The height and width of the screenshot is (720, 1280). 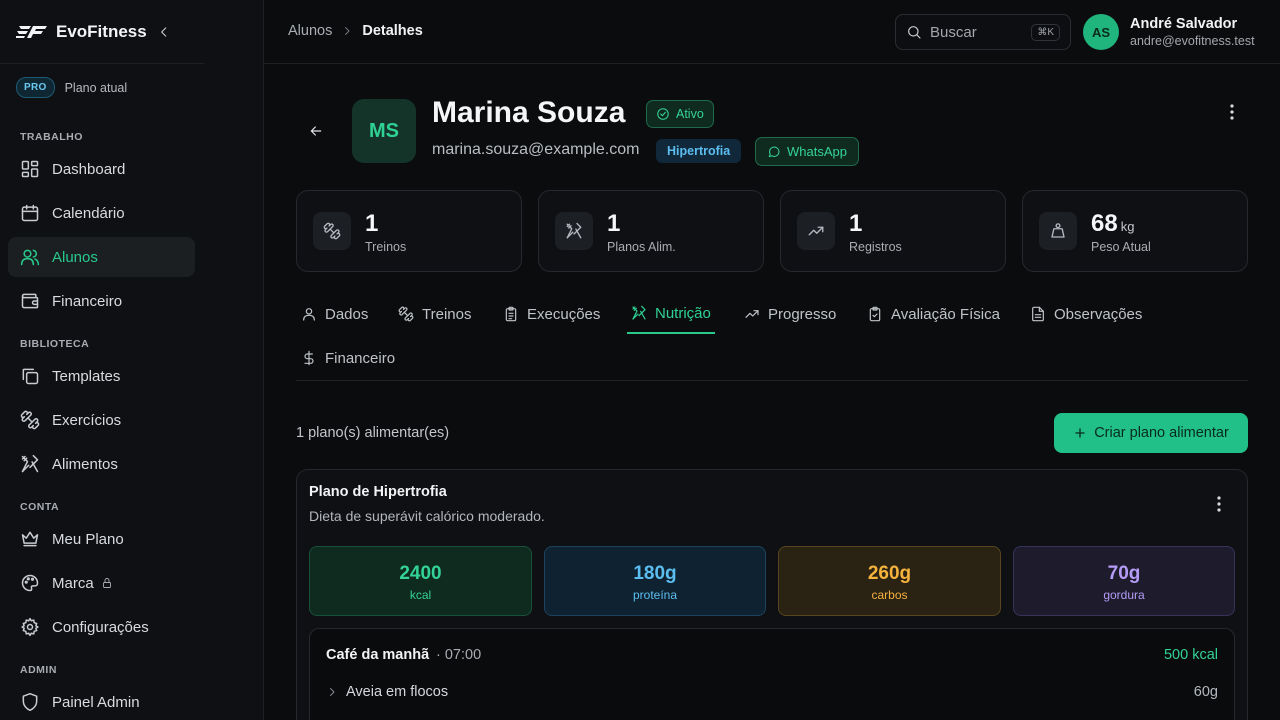 I want to click on stat-card-meal-plans: 1 Planos Alim., so click(x=651, y=231).